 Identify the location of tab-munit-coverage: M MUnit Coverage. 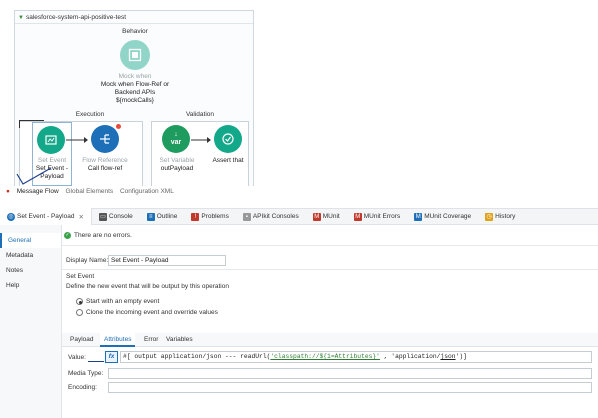
(442, 216).